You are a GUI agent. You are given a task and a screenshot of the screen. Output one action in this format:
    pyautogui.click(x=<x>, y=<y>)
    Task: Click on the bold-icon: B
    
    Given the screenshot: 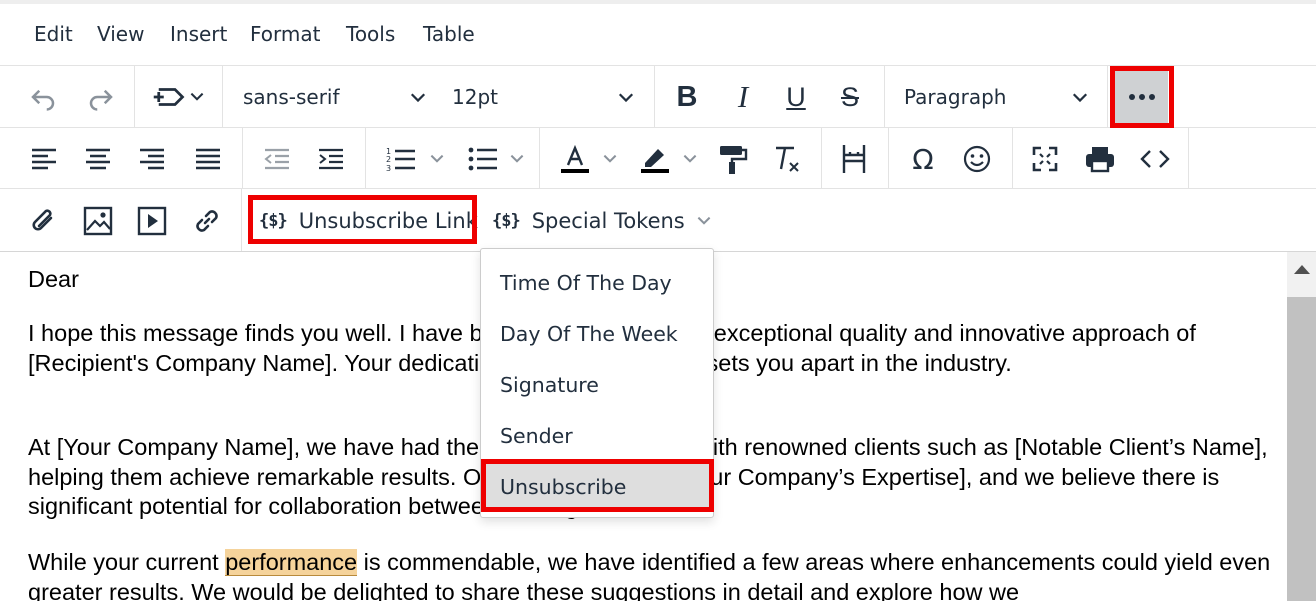 What is the action you would take?
    pyautogui.click(x=687, y=96)
    